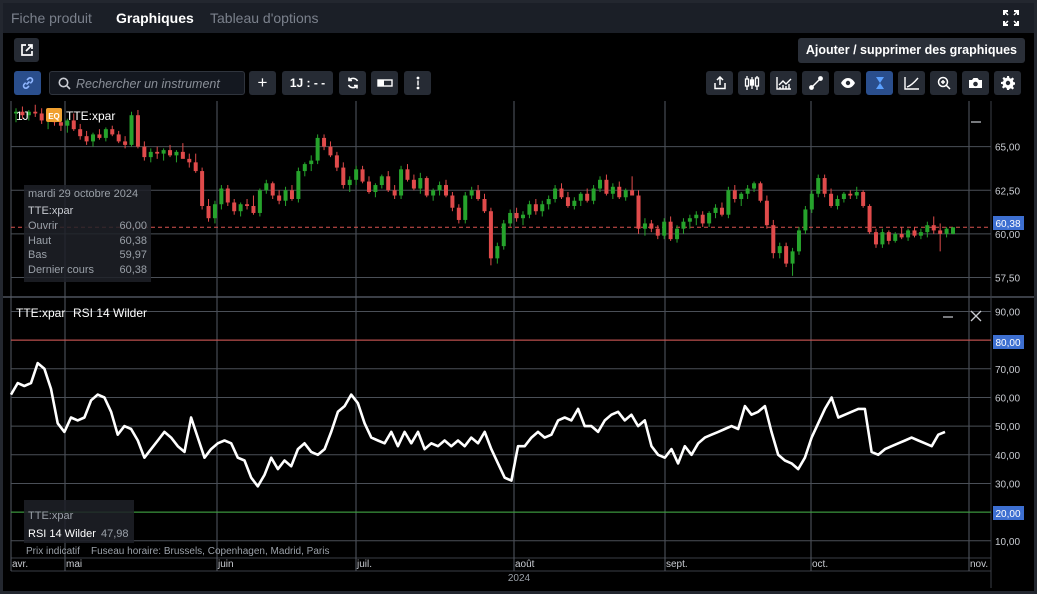  Describe the element at coordinates (27, 83) in the screenshot. I see `link-button` at that location.